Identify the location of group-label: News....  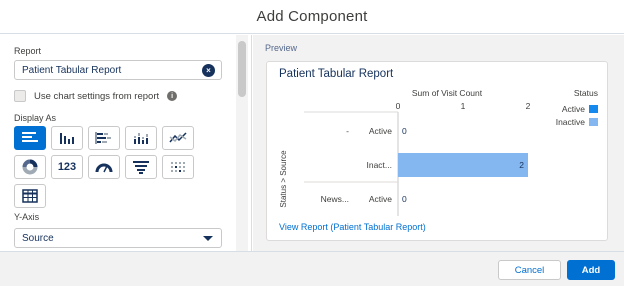
(335, 199).